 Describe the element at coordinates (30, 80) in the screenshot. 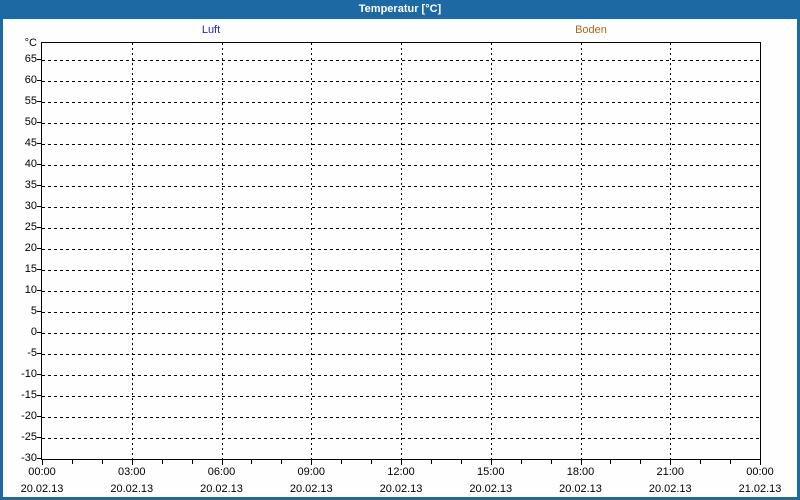

I see `y-axis-tick-label: 60` at that location.